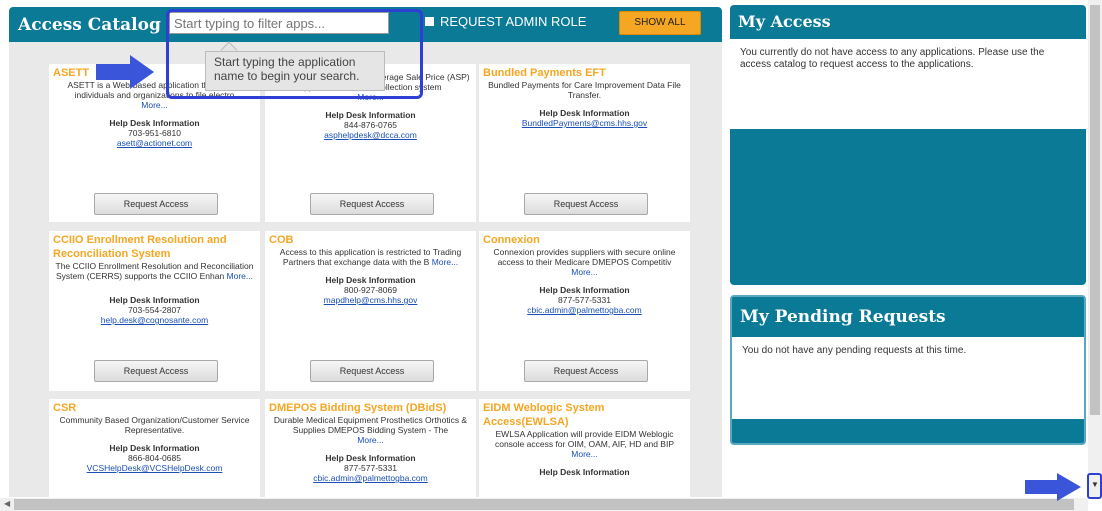  What do you see at coordinates (660, 23) in the screenshot?
I see `show-all-button: SHOW ALL` at bounding box center [660, 23].